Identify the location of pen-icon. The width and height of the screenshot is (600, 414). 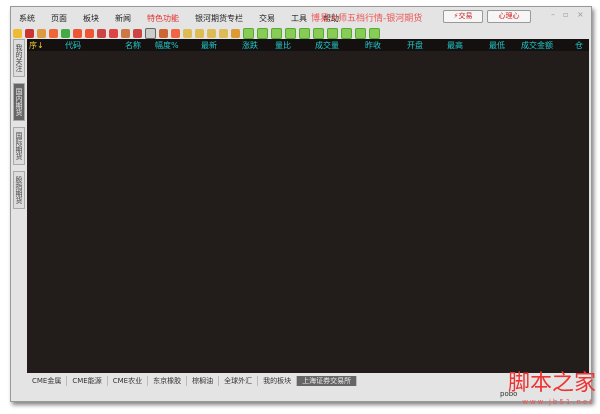
(113, 33).